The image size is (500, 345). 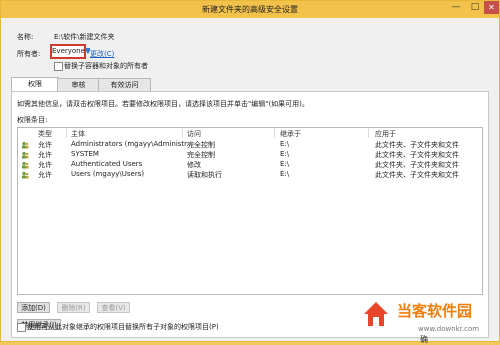 I want to click on tab-auditing: 审核, so click(x=78, y=84).